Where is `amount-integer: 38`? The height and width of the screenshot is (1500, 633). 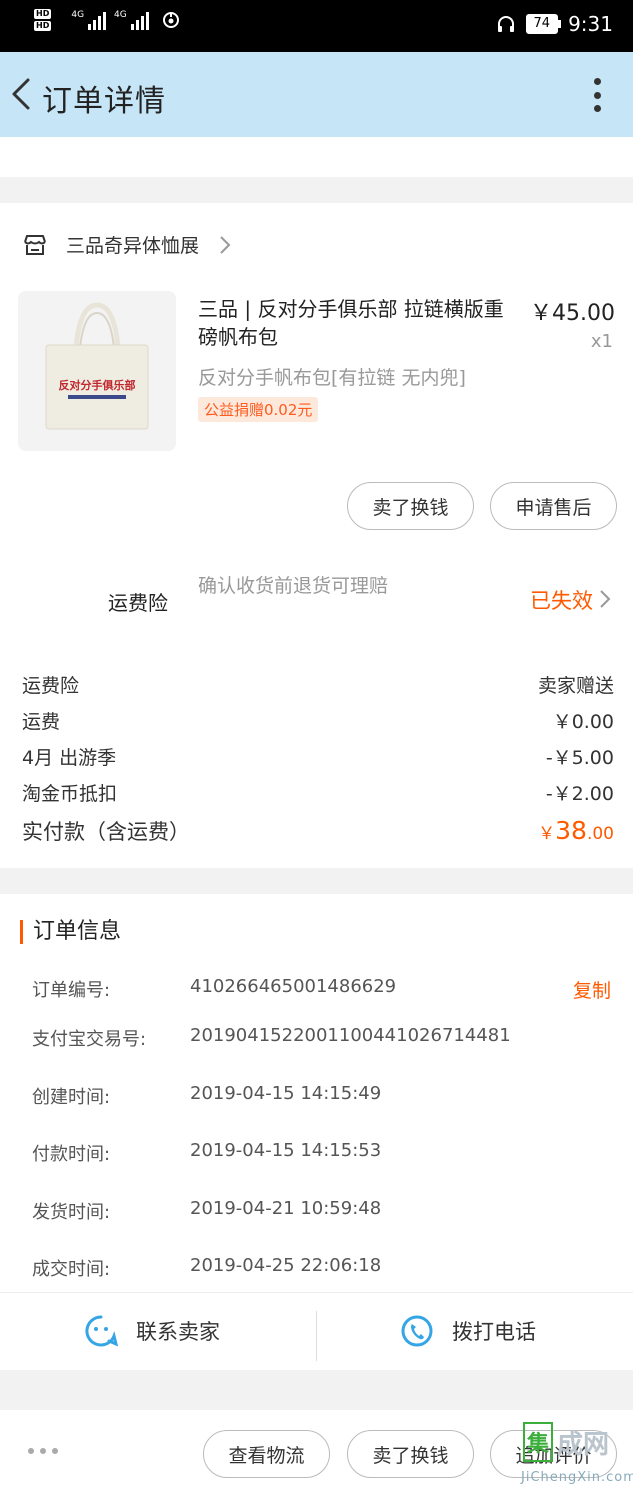 amount-integer: 38 is located at coordinates (571, 830).